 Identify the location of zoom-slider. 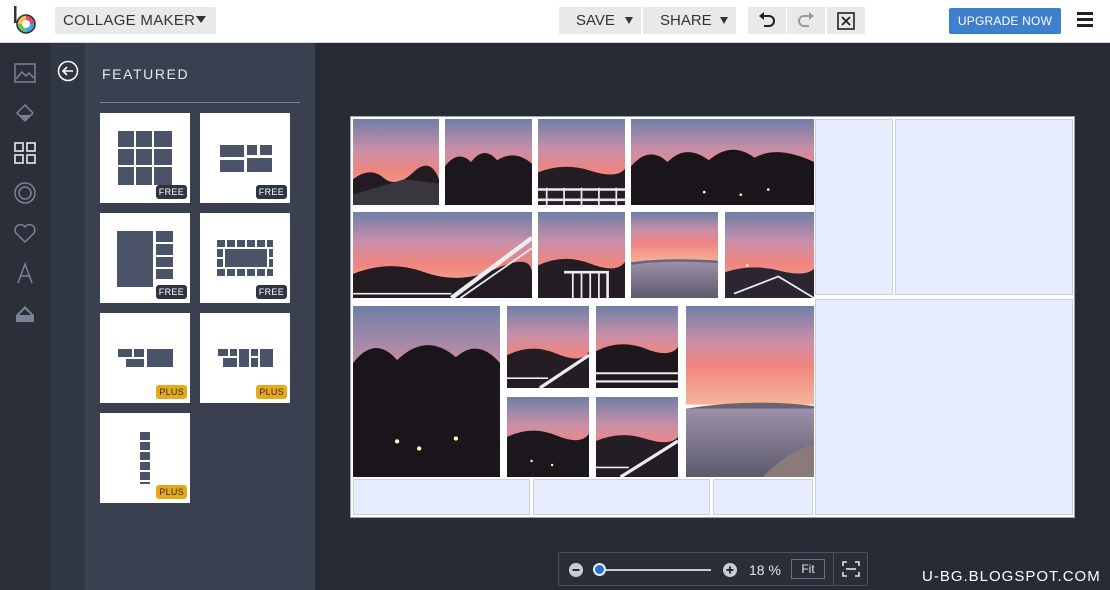
(655, 570).